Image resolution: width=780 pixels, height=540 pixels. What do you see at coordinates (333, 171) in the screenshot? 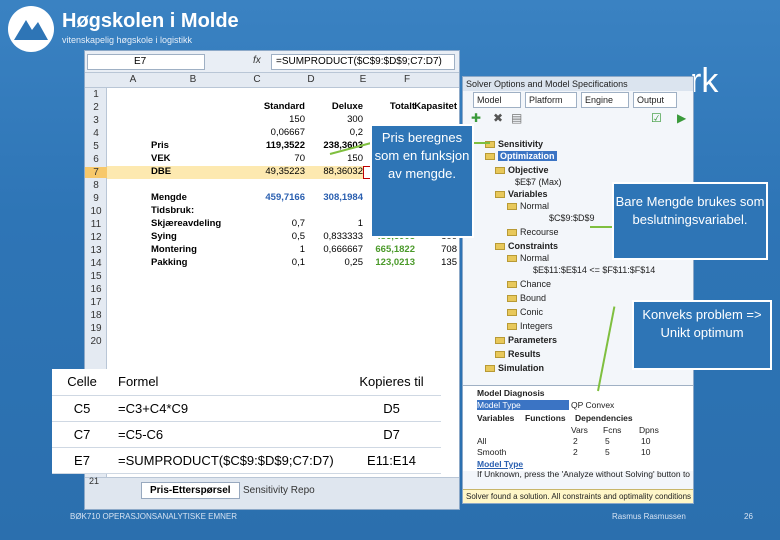
I see `cell-d: 88,36032` at bounding box center [333, 171].